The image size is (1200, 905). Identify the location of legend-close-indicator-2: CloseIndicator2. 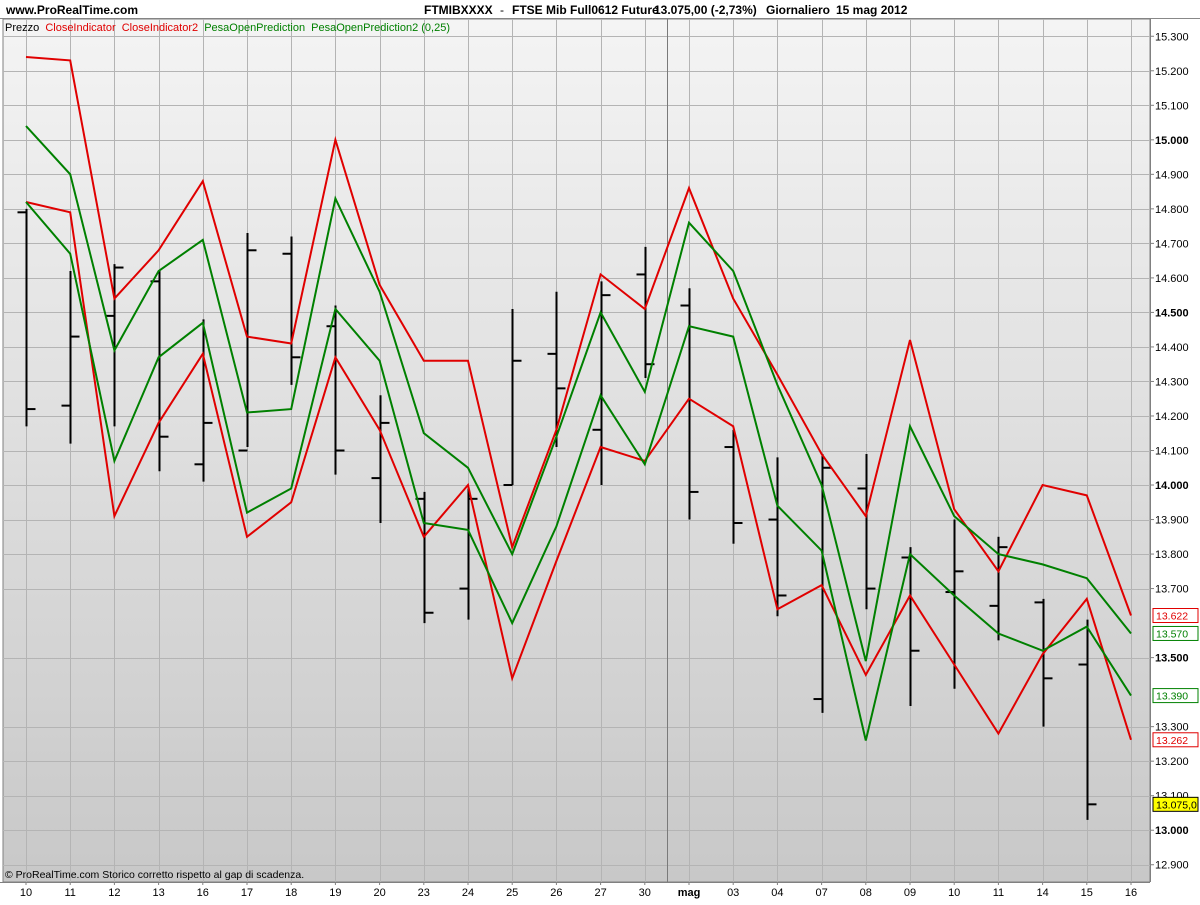
(160, 28).